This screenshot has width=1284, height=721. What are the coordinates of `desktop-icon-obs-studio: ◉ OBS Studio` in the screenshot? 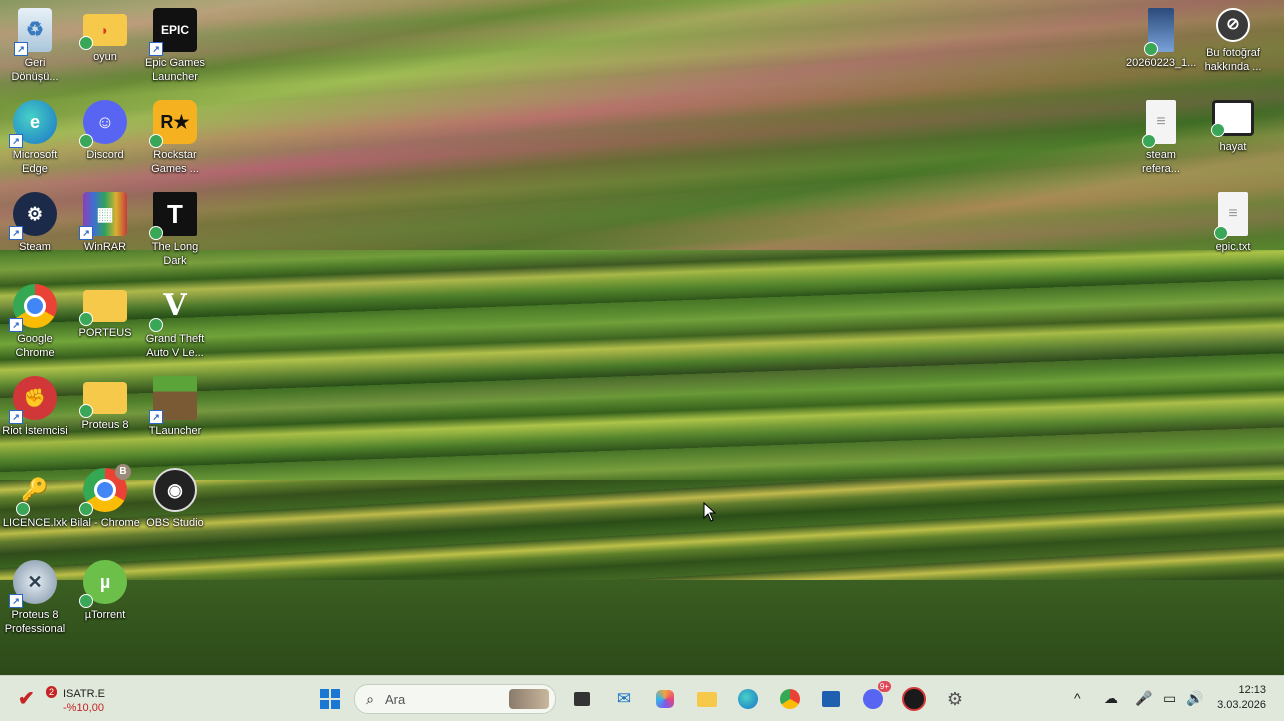 It's located at (175, 499).